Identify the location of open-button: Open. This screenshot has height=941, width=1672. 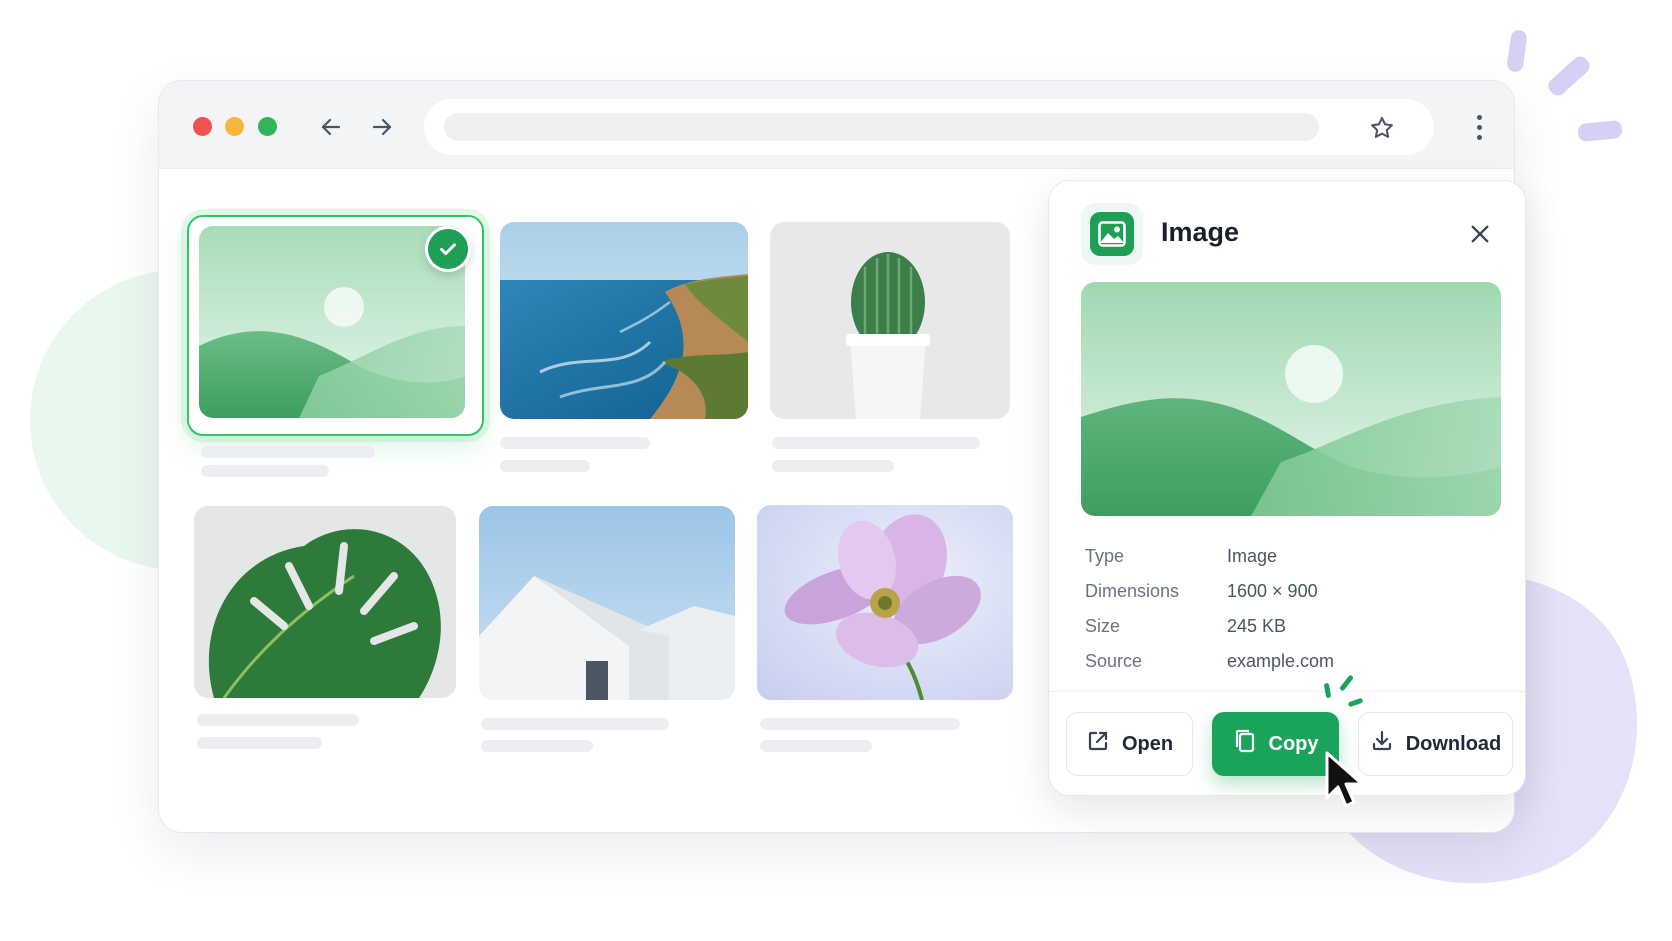
(1129, 744).